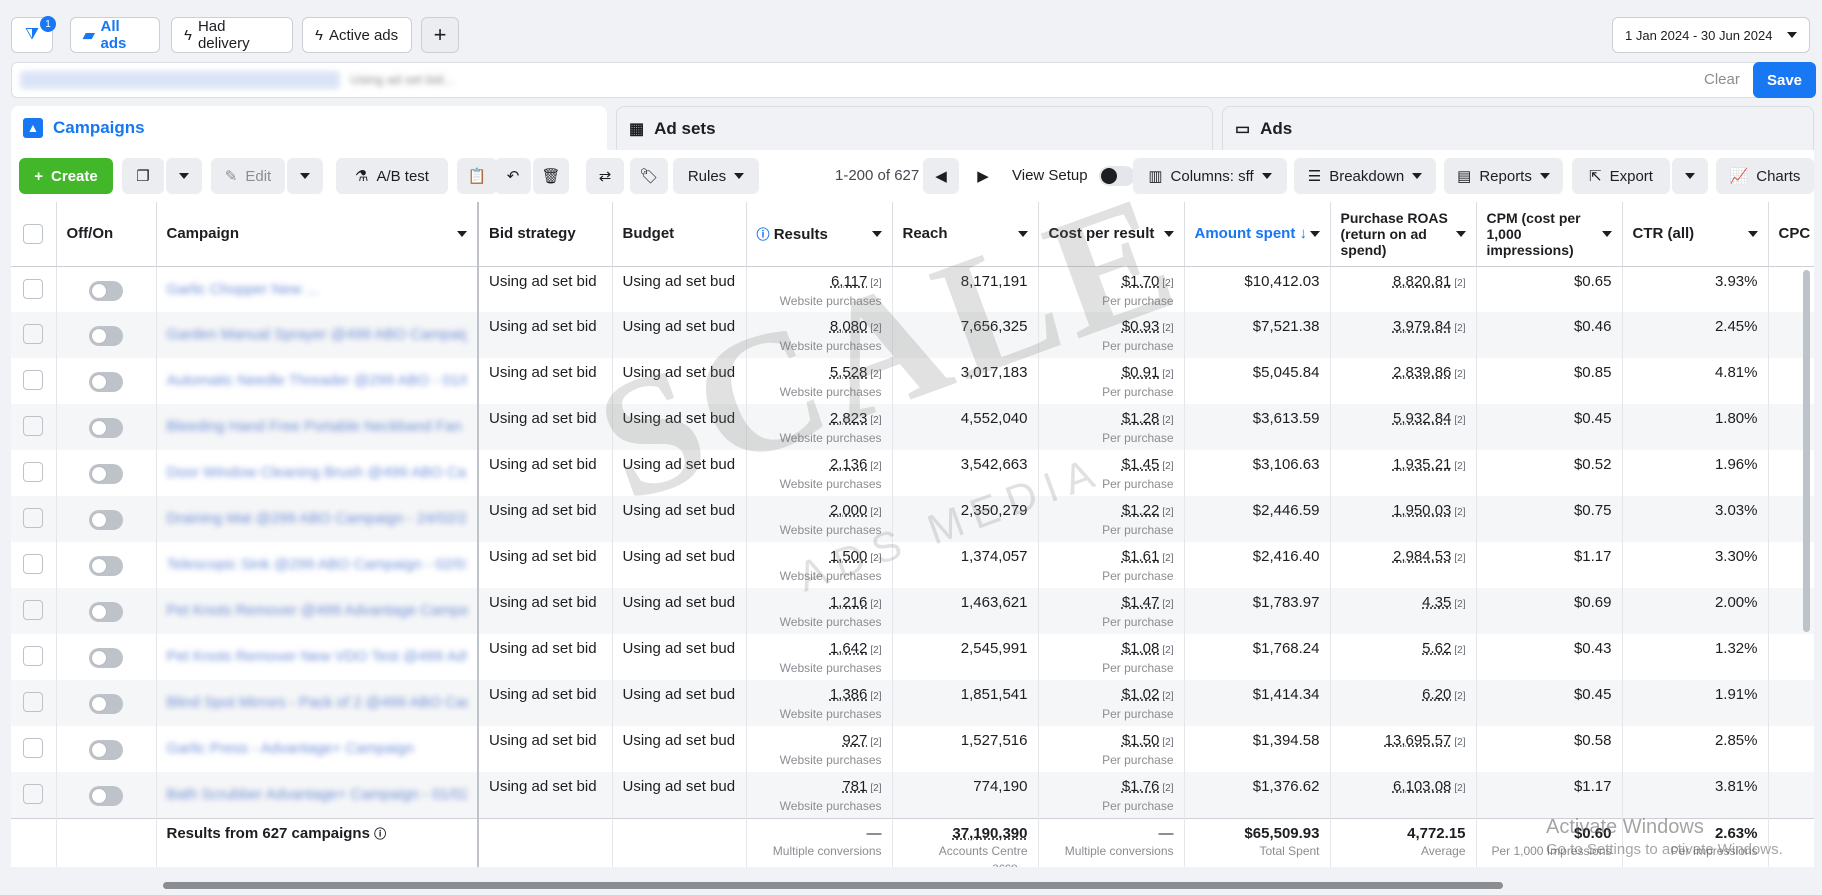  Describe the element at coordinates (34, 234) in the screenshot. I see `select-all-header` at that location.